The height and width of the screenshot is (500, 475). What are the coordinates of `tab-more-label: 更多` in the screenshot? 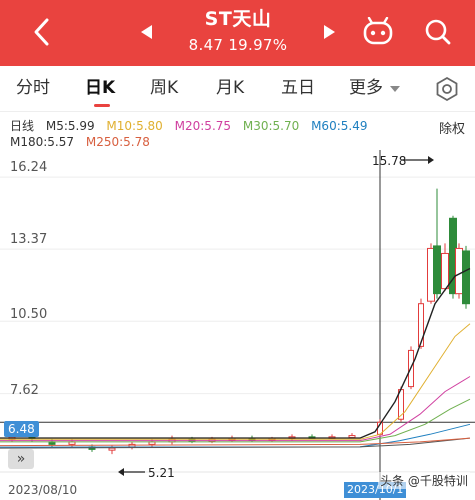 It's located at (366, 88).